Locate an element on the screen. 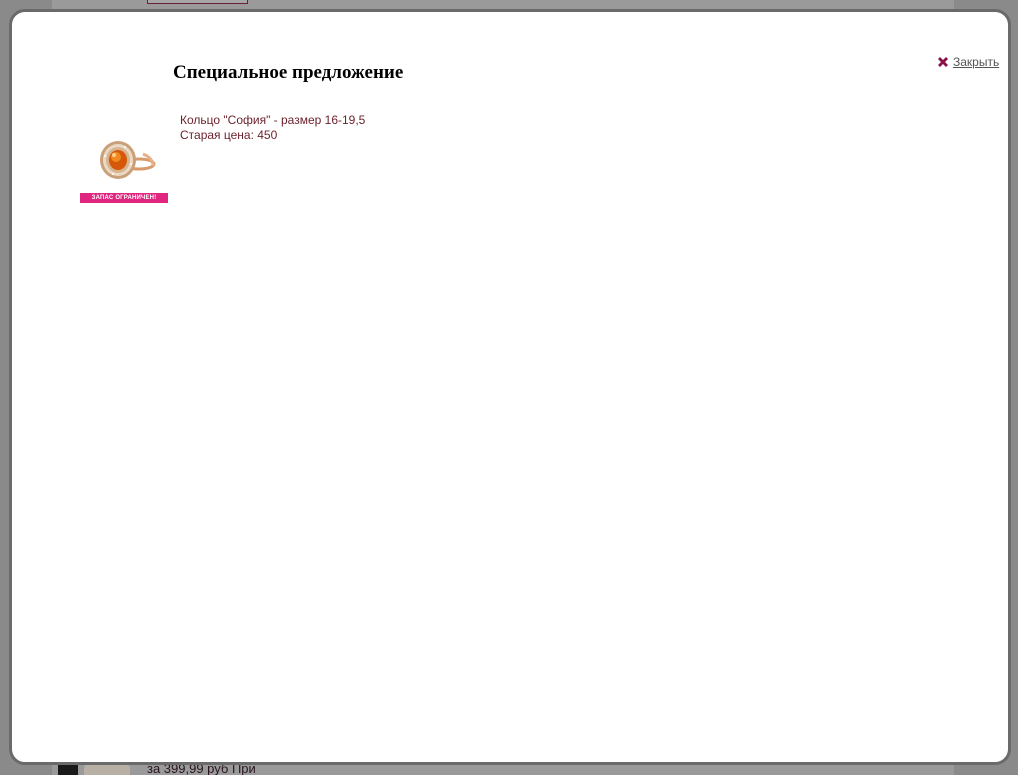 The width and height of the screenshot is (1018, 775). modal-title: Специальное предложение is located at coordinates (288, 72).